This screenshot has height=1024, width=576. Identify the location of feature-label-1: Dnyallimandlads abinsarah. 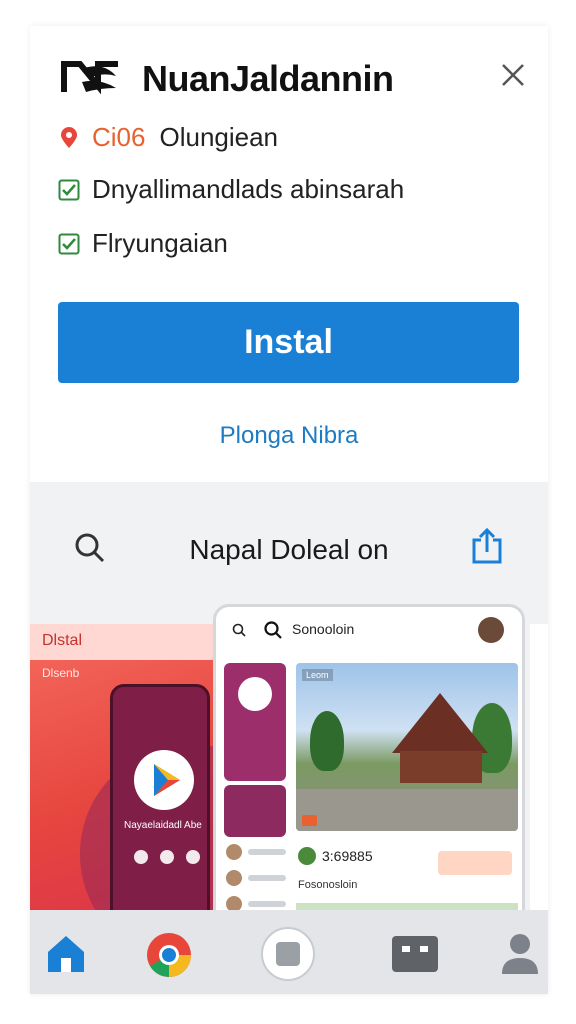
(248, 189).